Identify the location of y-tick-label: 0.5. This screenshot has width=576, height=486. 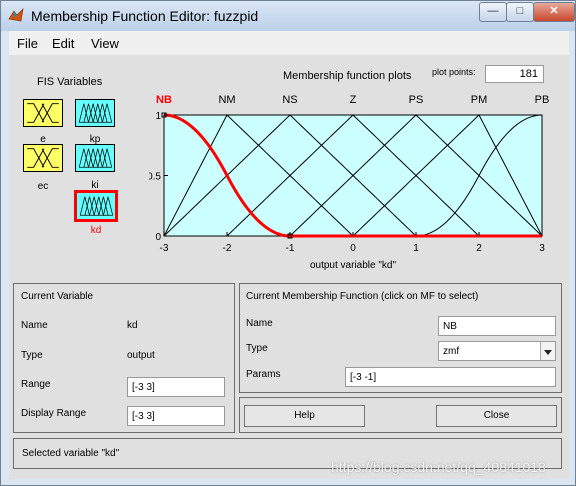
(155, 177).